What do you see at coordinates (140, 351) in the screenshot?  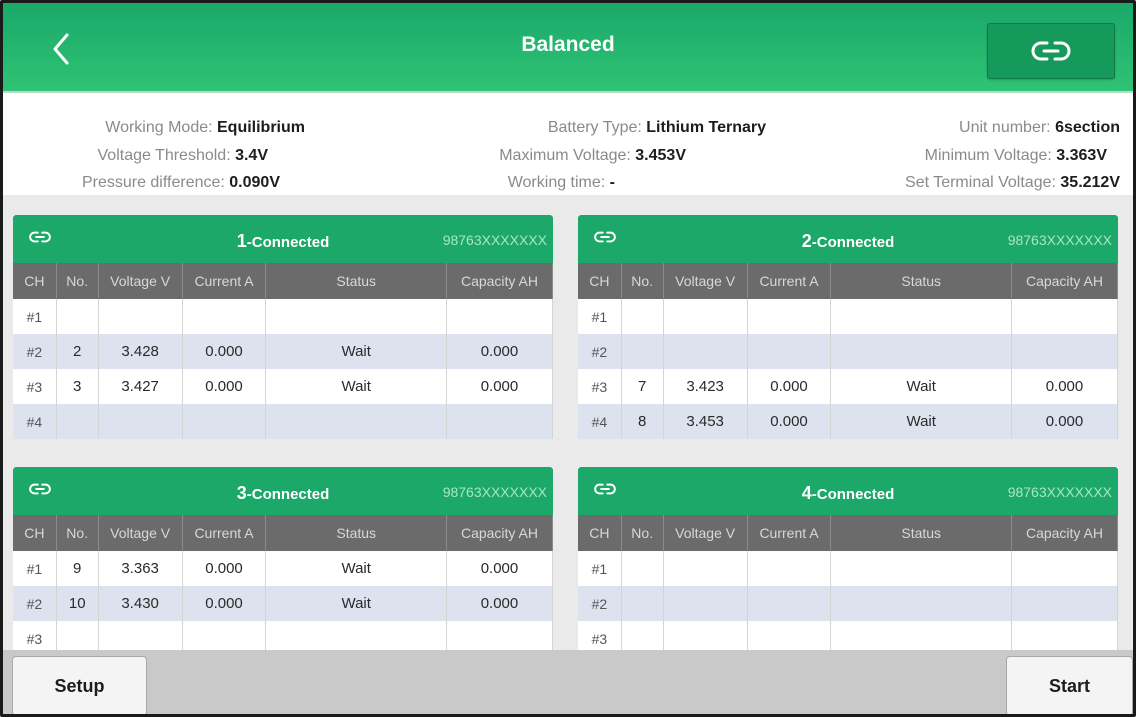 I see `table-cell: 3.428` at bounding box center [140, 351].